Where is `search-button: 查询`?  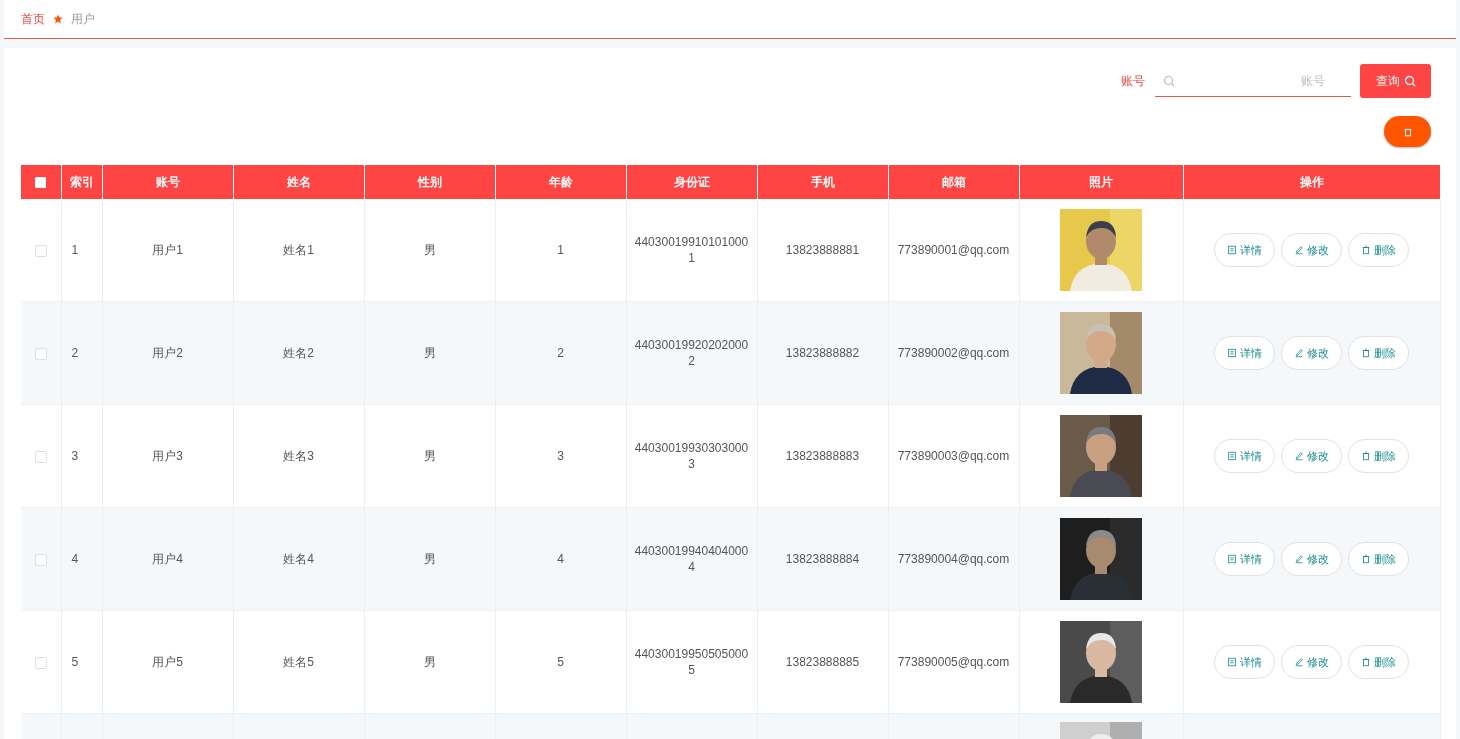 search-button: 查询 is located at coordinates (1395, 81).